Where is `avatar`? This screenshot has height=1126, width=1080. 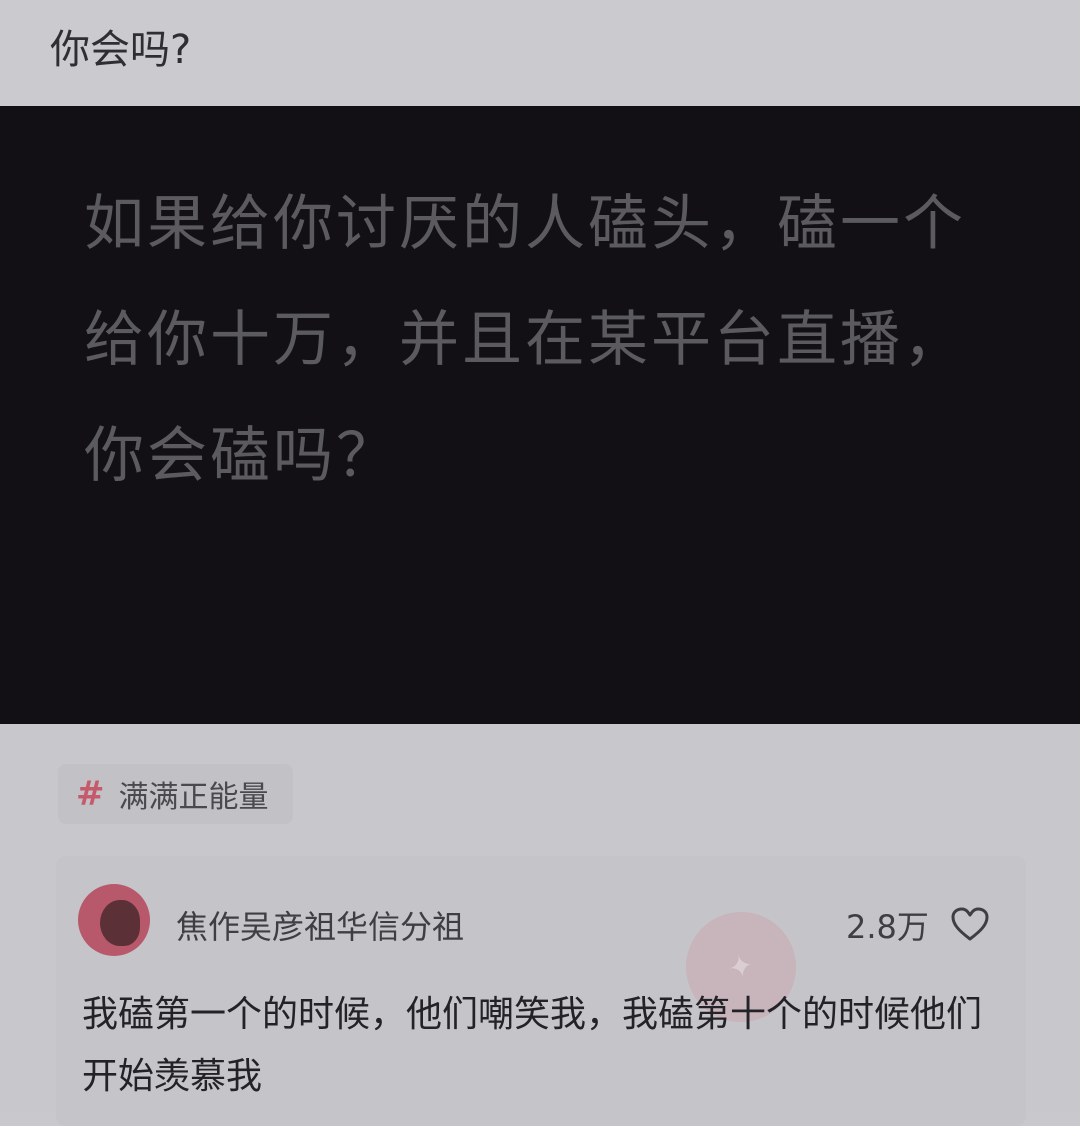
avatar is located at coordinates (114, 920).